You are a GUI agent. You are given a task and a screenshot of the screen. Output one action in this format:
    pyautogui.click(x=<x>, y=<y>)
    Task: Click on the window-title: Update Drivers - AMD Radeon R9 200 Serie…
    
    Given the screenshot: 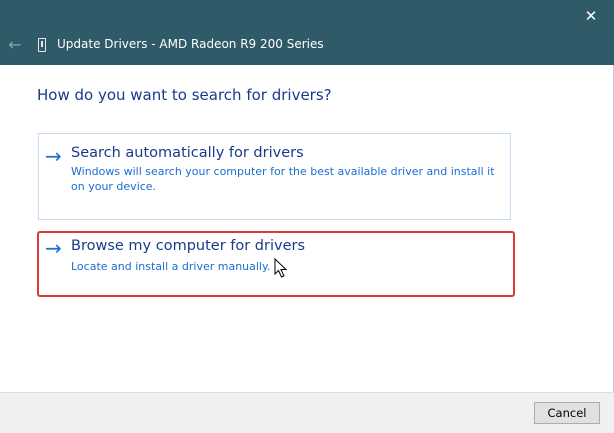 What is the action you would take?
    pyautogui.click(x=190, y=44)
    